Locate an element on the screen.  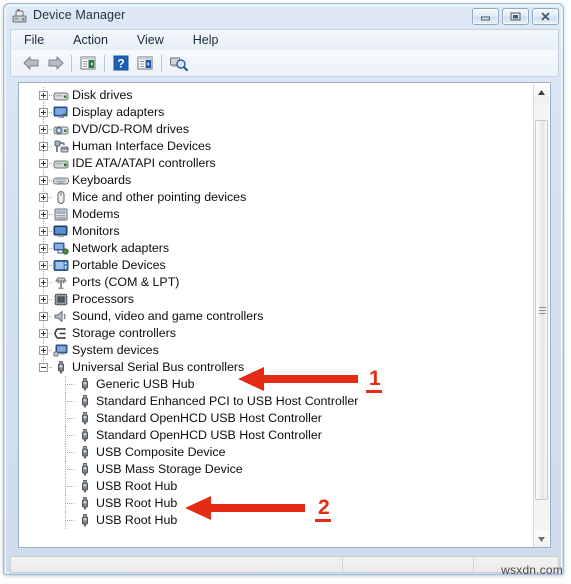
tree-node-category: Keyboards is located at coordinates (277, 180).